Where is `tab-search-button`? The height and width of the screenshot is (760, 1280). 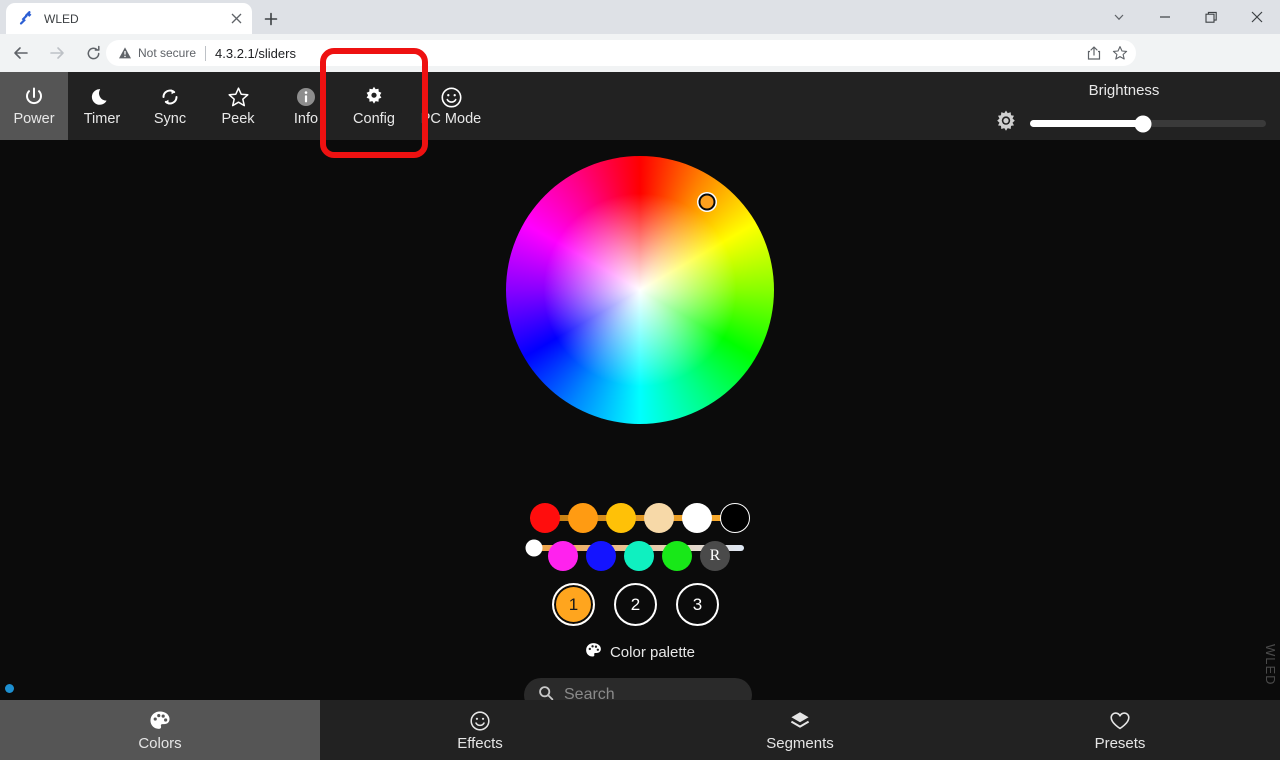 tab-search-button is located at coordinates (1119, 17).